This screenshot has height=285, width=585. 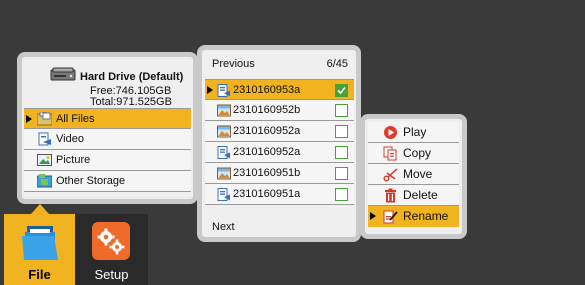 I want to click on storage-item-video: Video, so click(x=107, y=139).